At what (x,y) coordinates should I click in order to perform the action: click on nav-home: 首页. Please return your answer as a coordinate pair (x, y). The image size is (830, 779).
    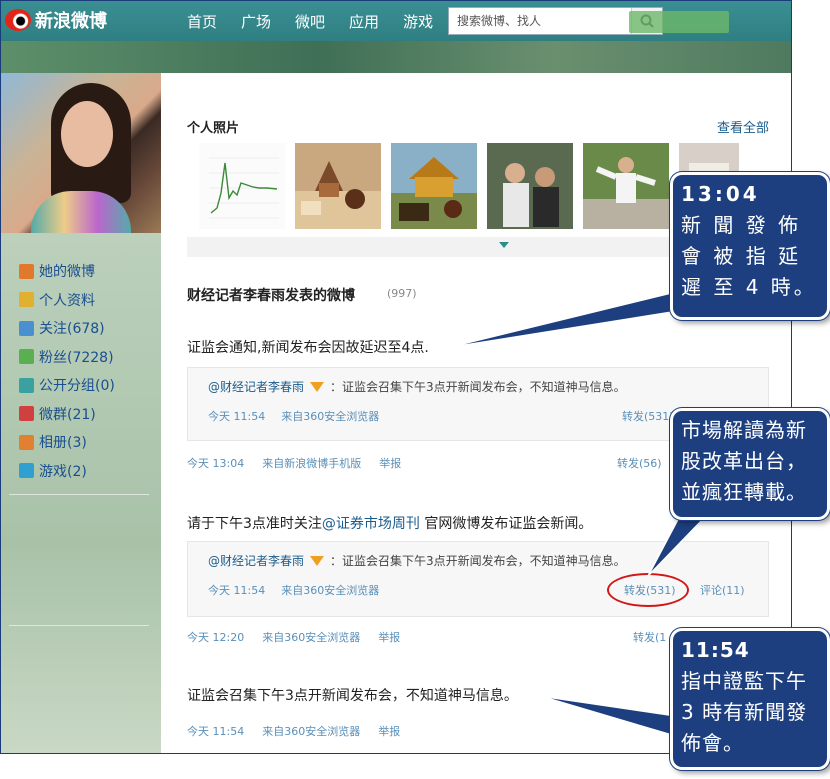
    Looking at the image, I should click on (202, 21).